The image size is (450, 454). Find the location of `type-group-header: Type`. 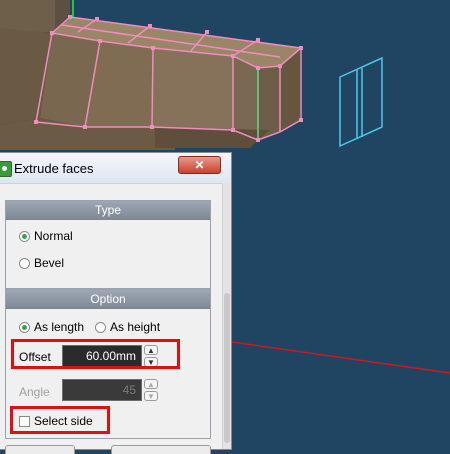

type-group-header: Type is located at coordinates (108, 210).